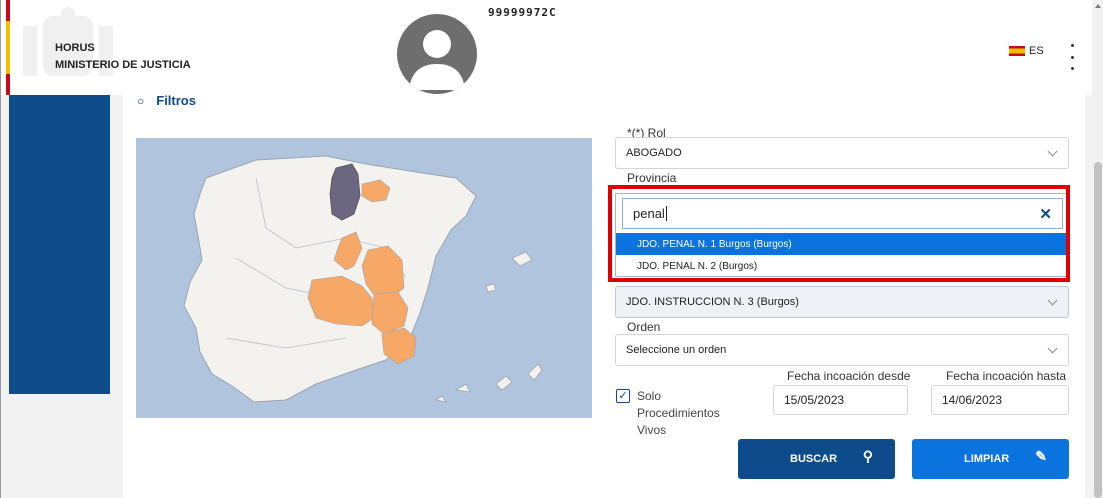 The image size is (1103, 498). What do you see at coordinates (1006, 376) in the screenshot?
I see `fecha-hasta-label: Fecha incoación hasta` at bounding box center [1006, 376].